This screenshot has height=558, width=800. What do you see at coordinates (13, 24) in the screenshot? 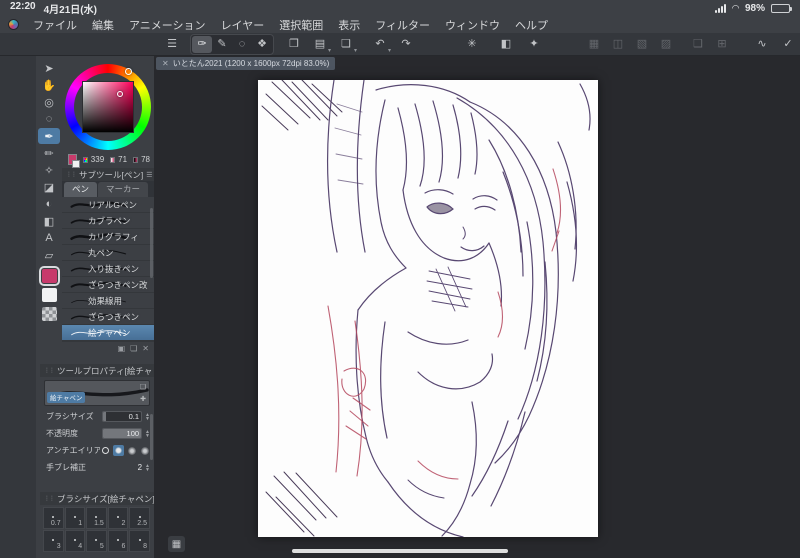
I see `app-logo-icon` at bounding box center [13, 24].